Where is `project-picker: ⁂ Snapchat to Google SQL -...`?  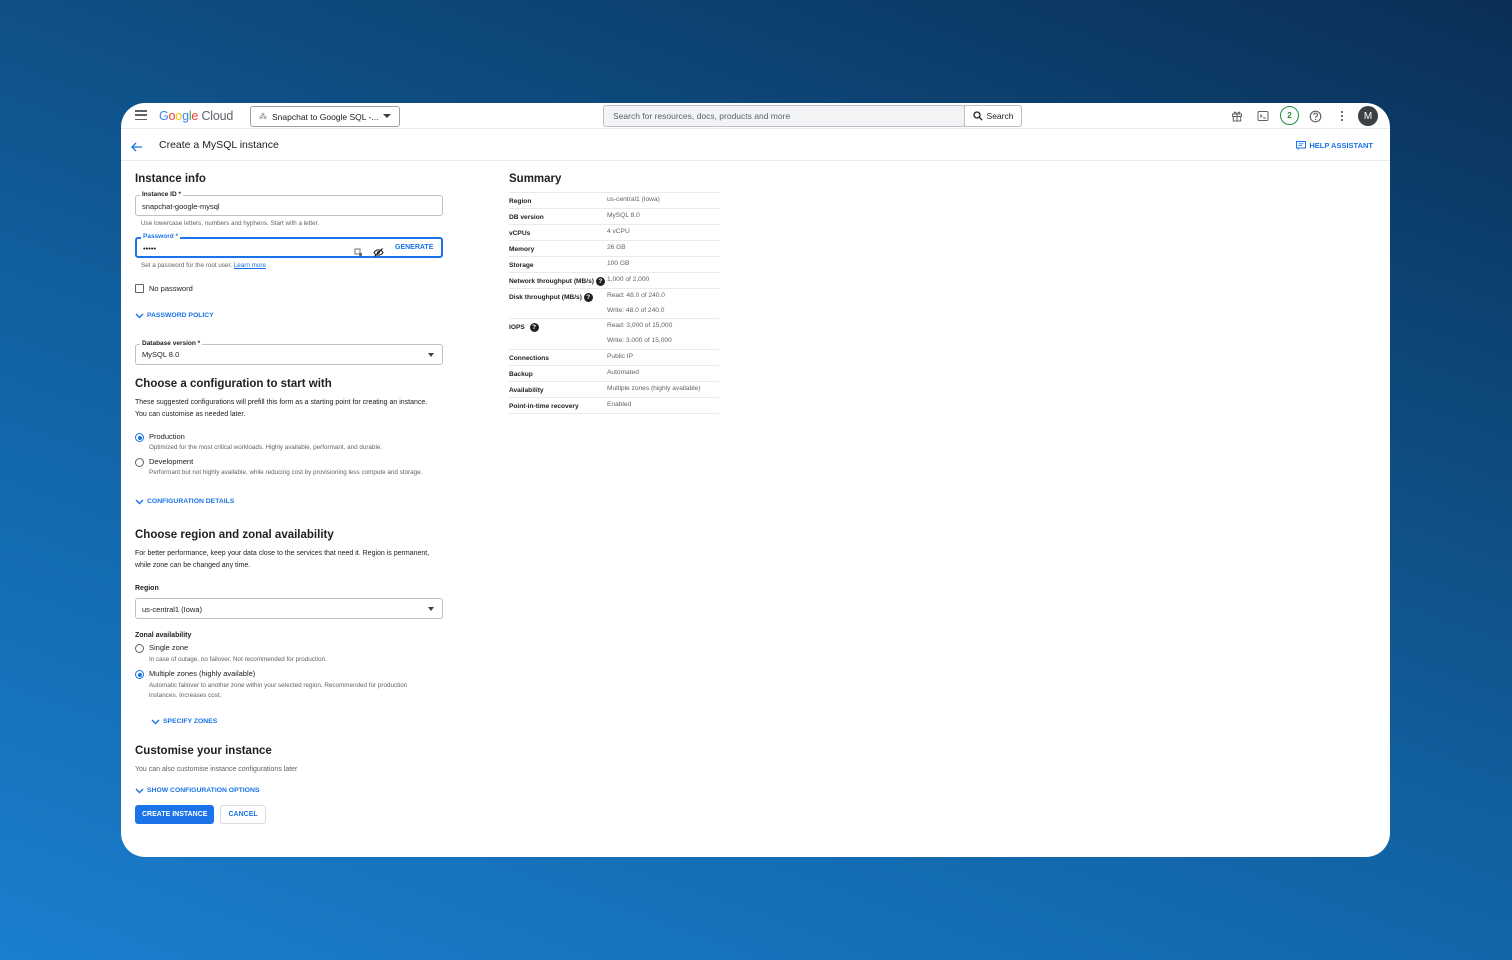 project-picker: ⁂ Snapchat to Google SQL -... is located at coordinates (325, 116).